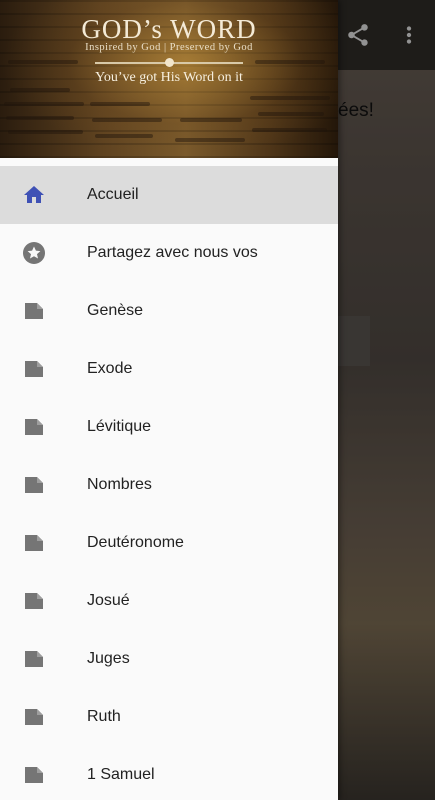 Image resolution: width=435 pixels, height=800 pixels. Describe the element at coordinates (169, 62) in the screenshot. I see `header-divider-ornament` at that location.